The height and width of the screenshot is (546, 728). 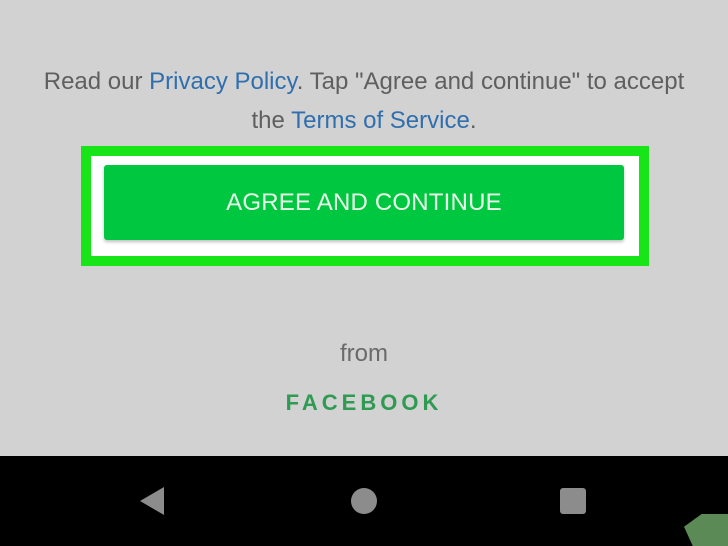 I want to click on agree-and-continue-button: AGREE AND CONTINUE, so click(x=364, y=202).